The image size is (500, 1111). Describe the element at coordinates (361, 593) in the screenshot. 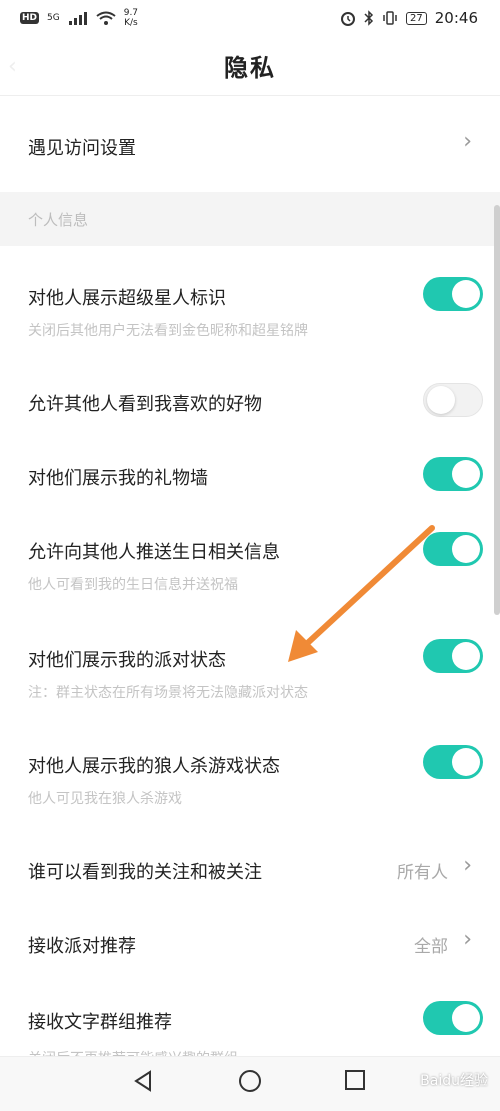

I see `annotation-arrow-icon` at that location.